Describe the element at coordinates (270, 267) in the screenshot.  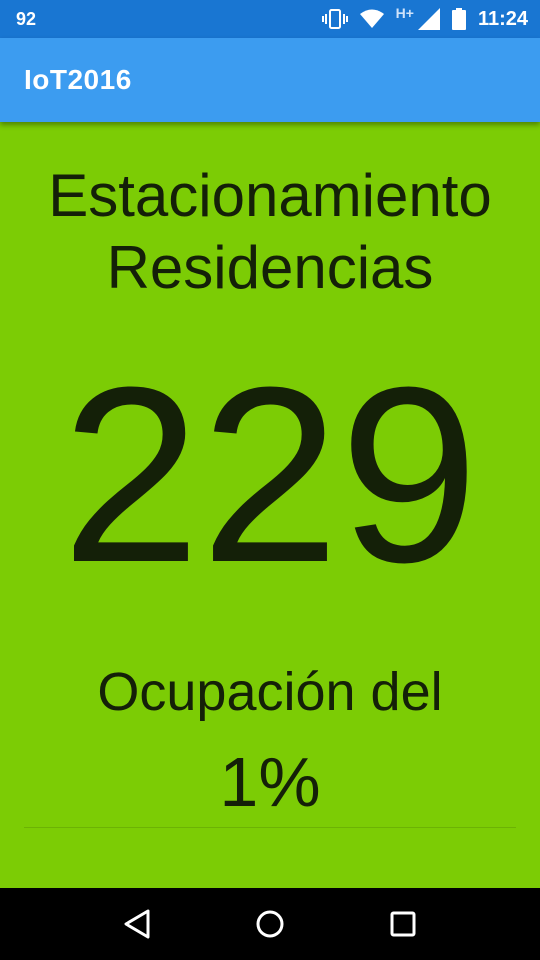
I see `heading-line-2: Residencias` at that location.